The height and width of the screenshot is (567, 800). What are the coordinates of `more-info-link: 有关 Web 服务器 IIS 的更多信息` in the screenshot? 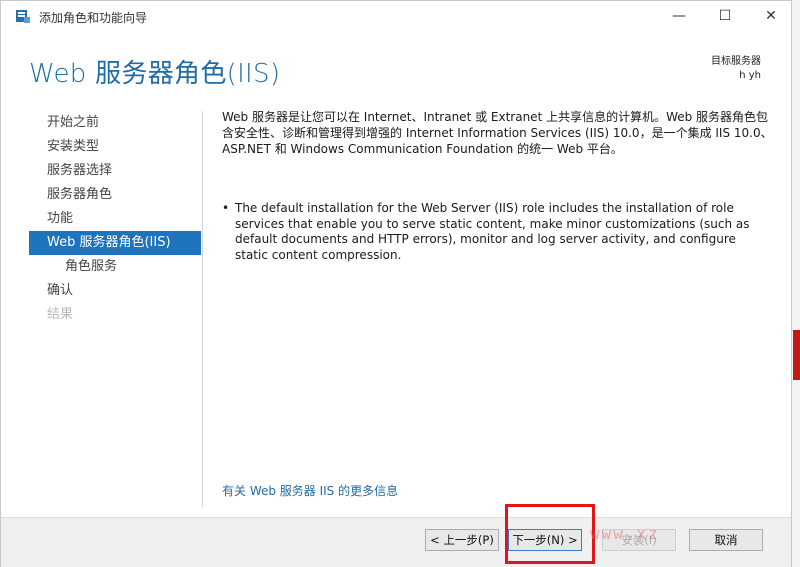 It's located at (310, 490).